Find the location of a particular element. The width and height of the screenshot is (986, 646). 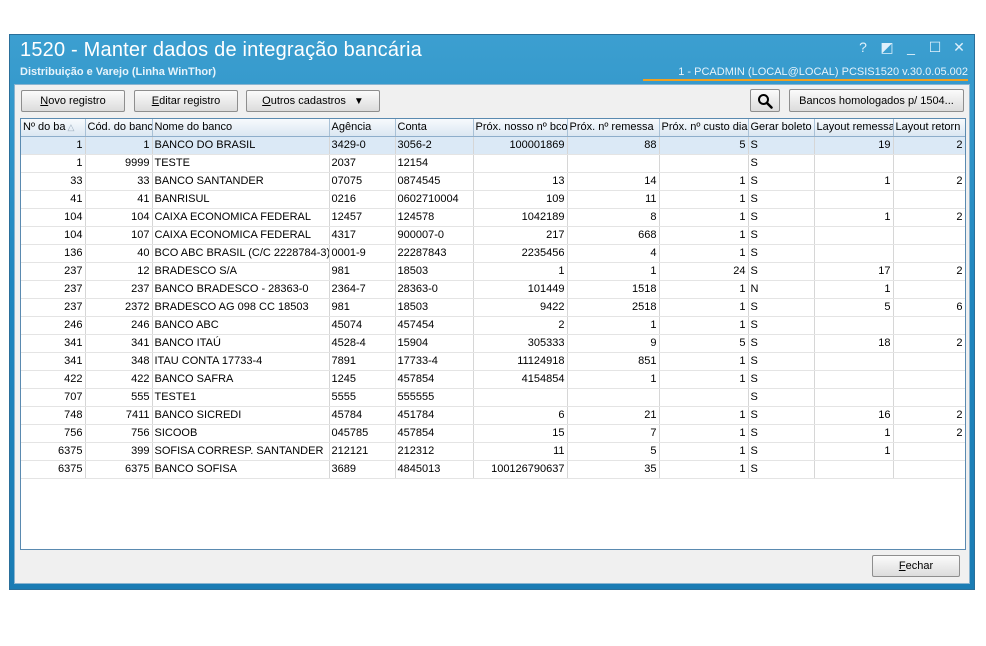

table-cell: 101449 is located at coordinates (520, 289).